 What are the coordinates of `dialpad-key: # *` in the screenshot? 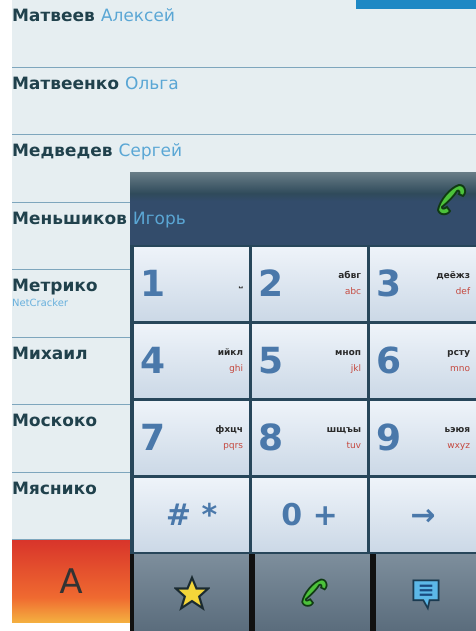 It's located at (191, 515).